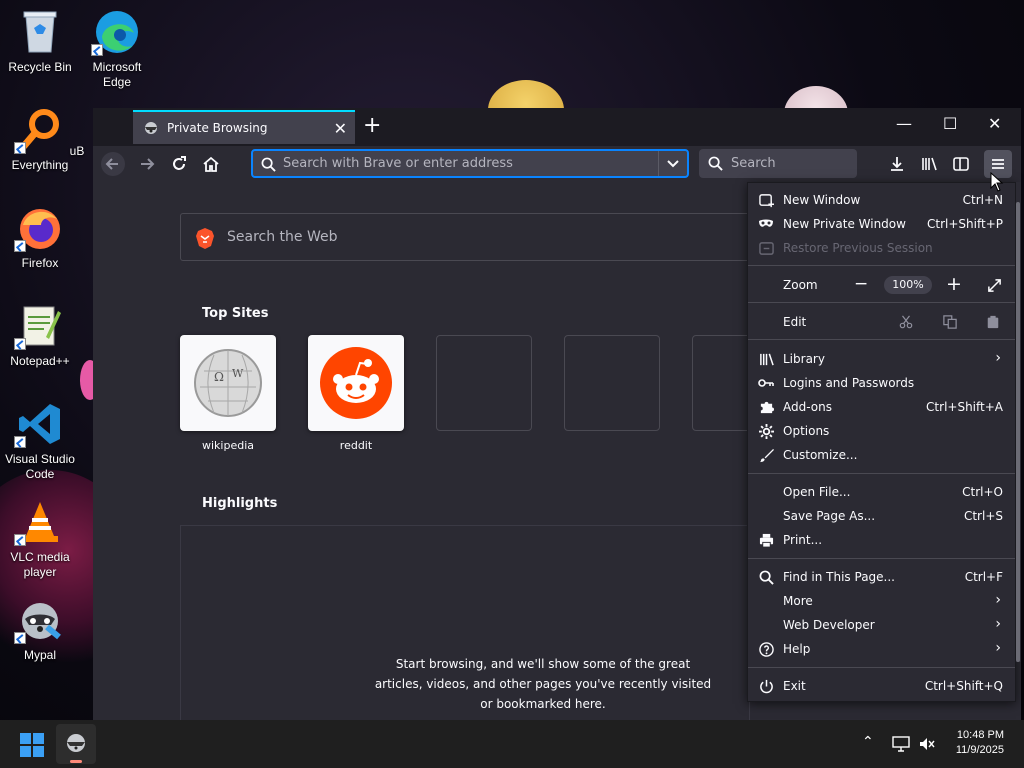 This screenshot has height=768, width=1024. Describe the element at coordinates (881, 431) in the screenshot. I see `menu-options: Options` at that location.